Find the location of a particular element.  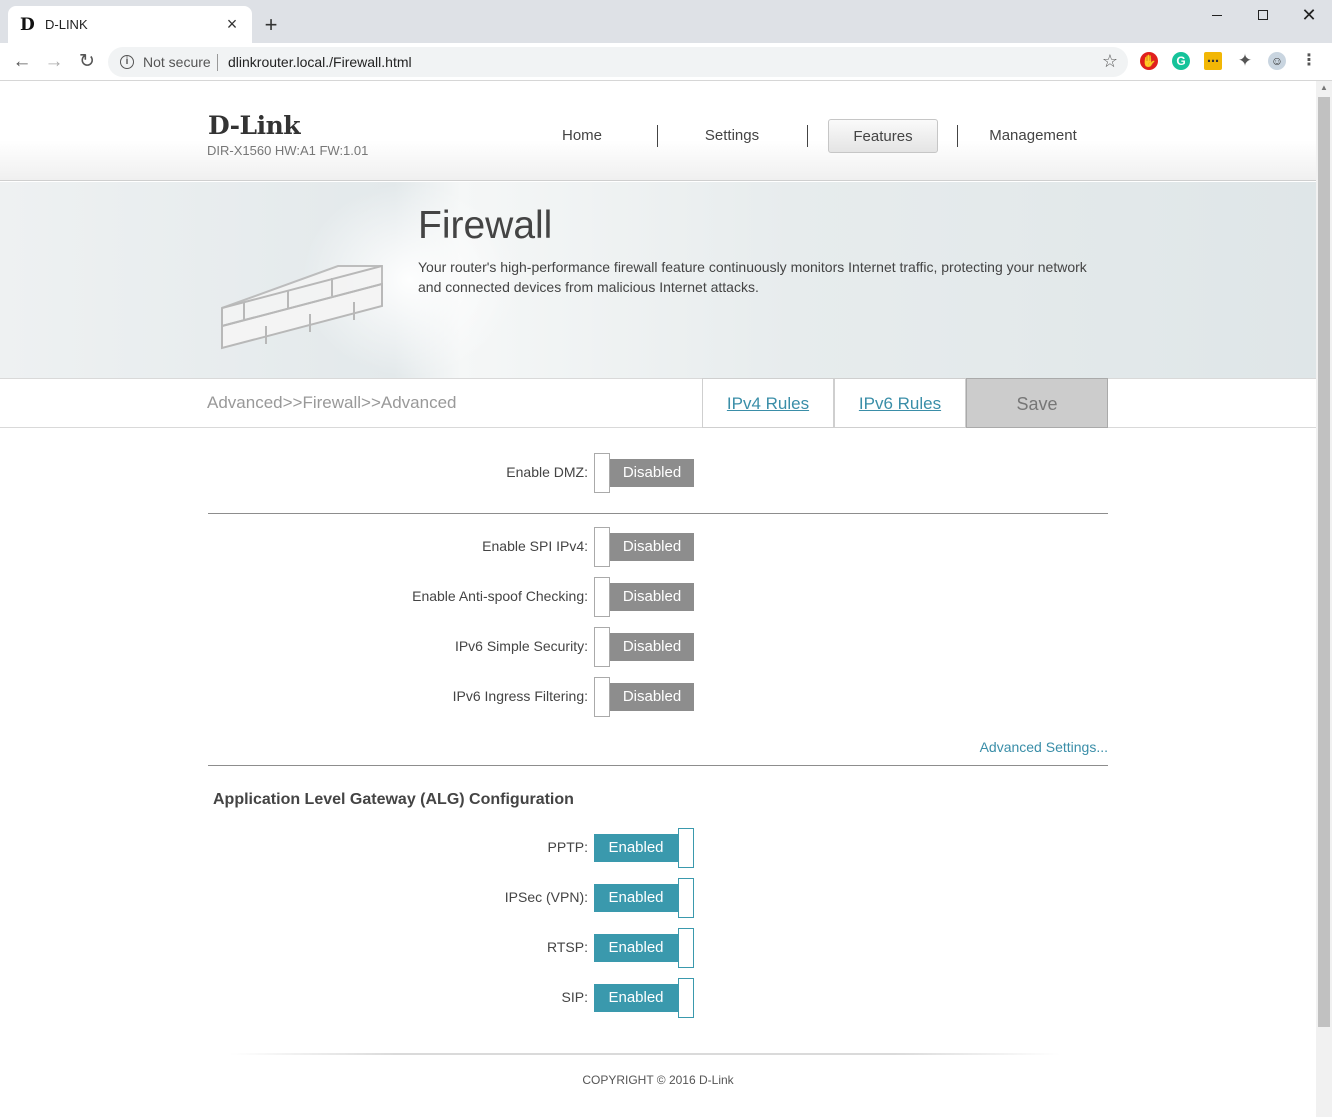

setting-row-dmz: Enable DMZ: Disabled is located at coordinates (658, 473).